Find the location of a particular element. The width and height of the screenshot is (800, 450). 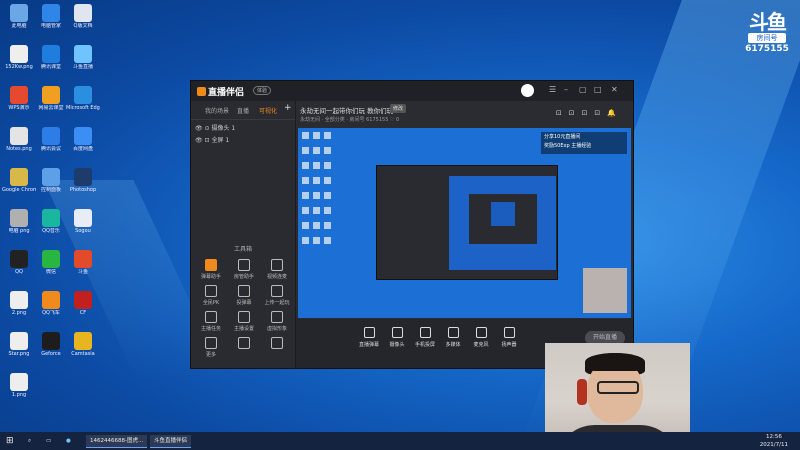

desktop-icon: QQ音乐 is located at coordinates (51, 221).